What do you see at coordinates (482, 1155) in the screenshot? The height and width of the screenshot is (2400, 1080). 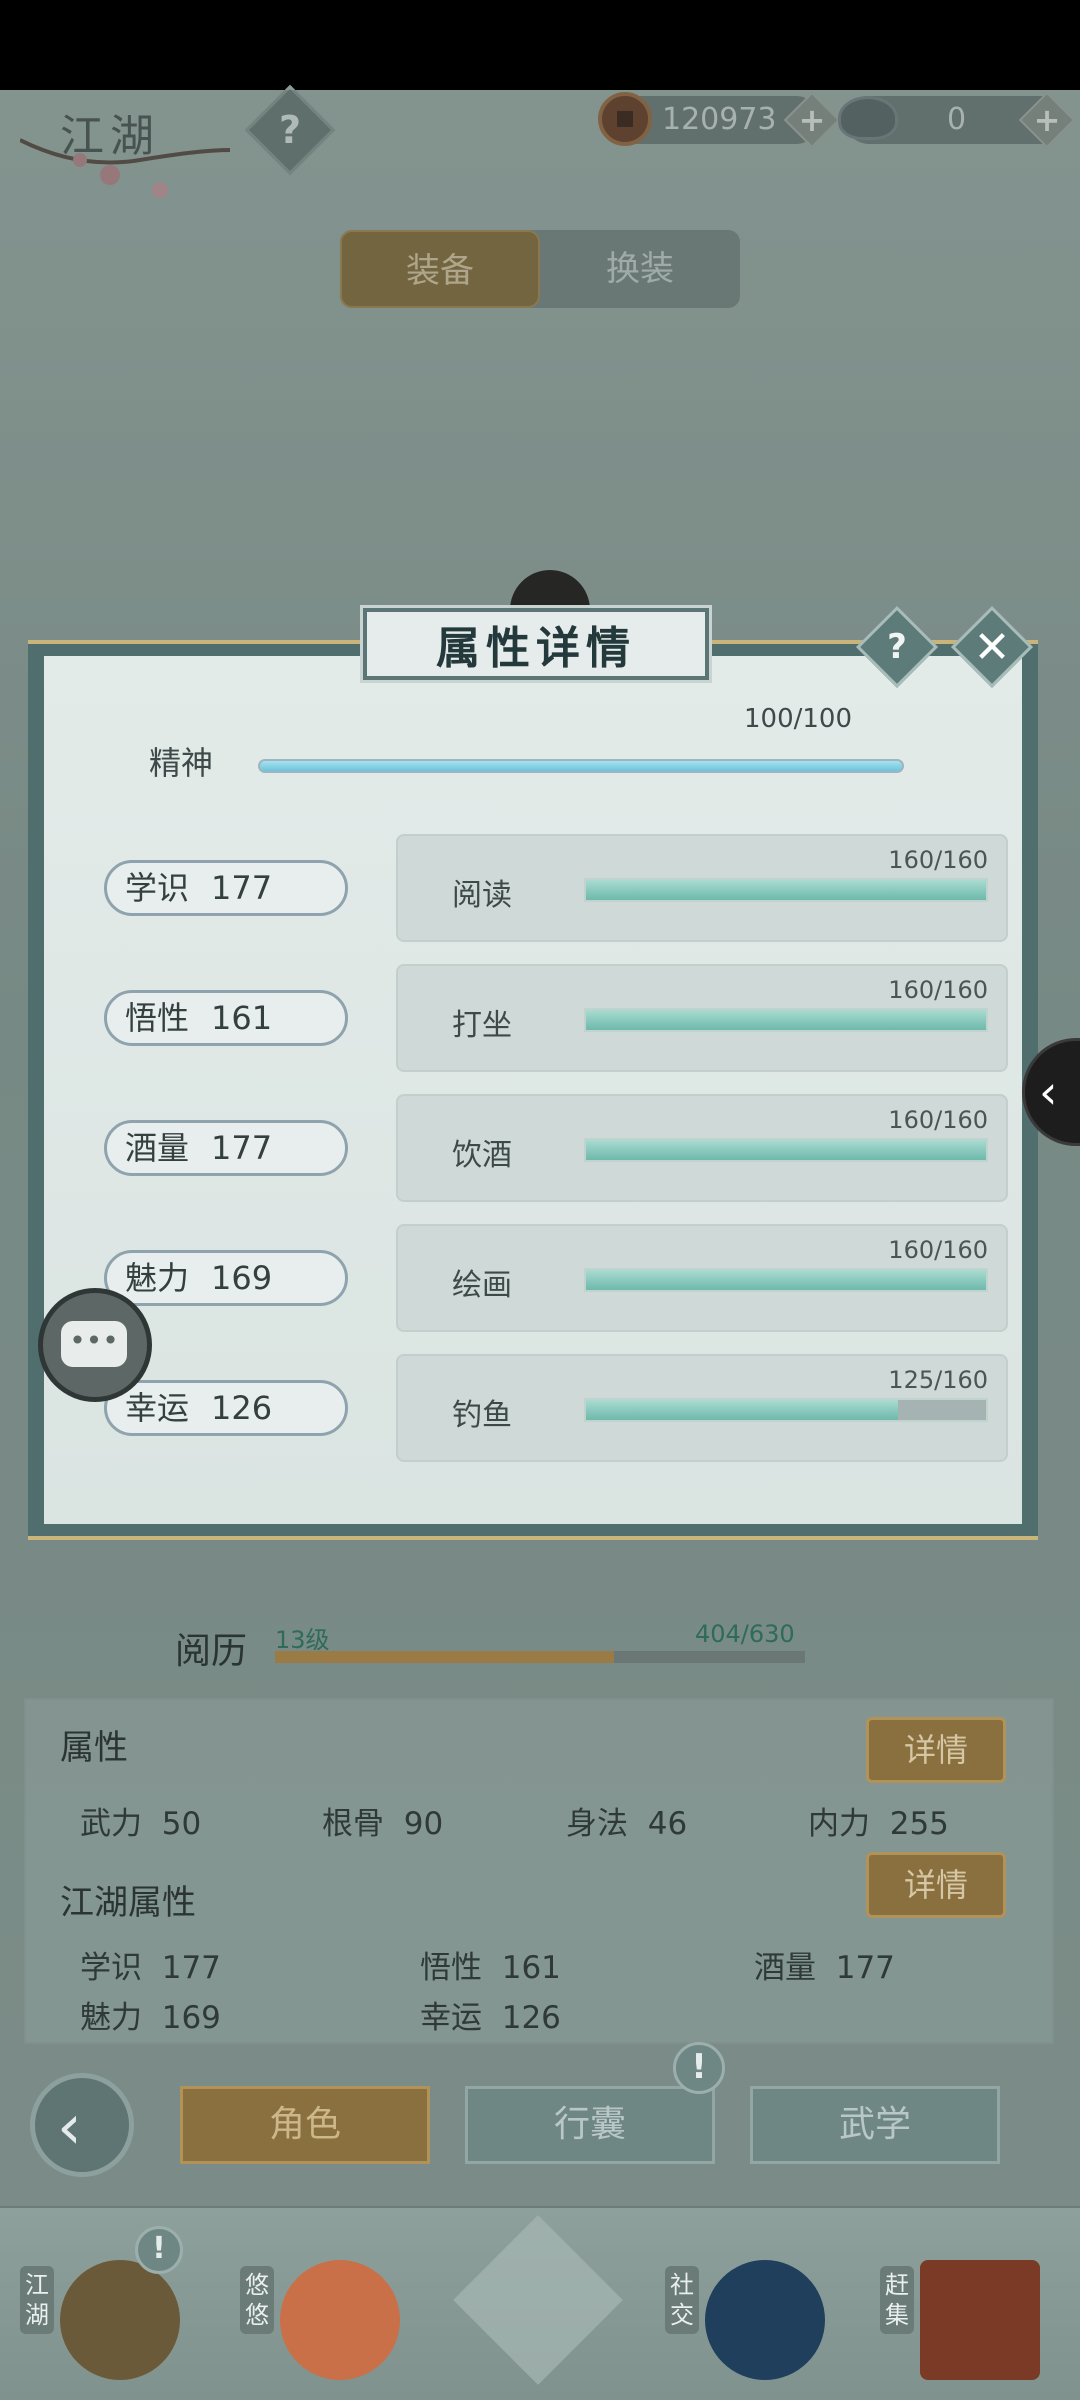 I see `activity-name: 饮酒` at bounding box center [482, 1155].